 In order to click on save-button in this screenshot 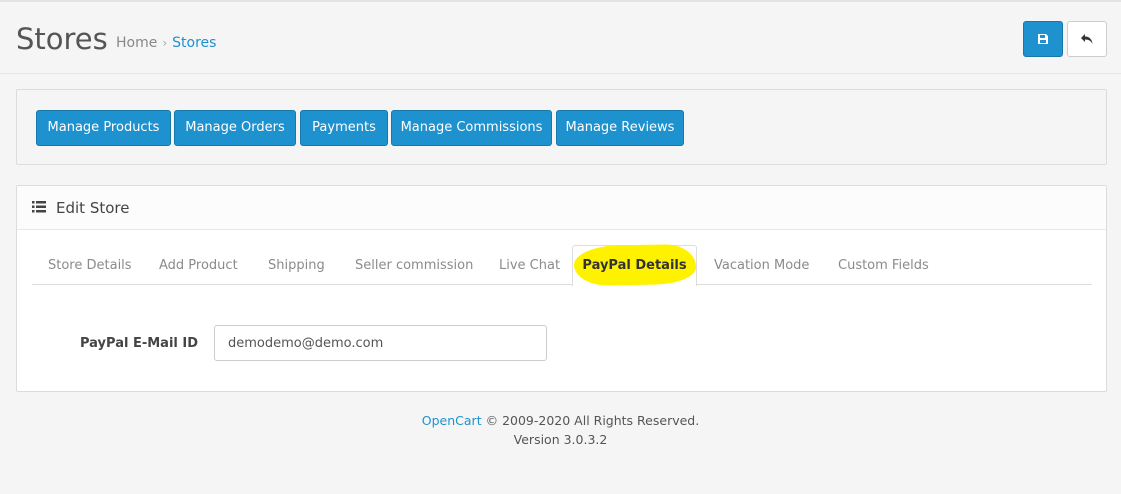, I will do `click(1043, 39)`.